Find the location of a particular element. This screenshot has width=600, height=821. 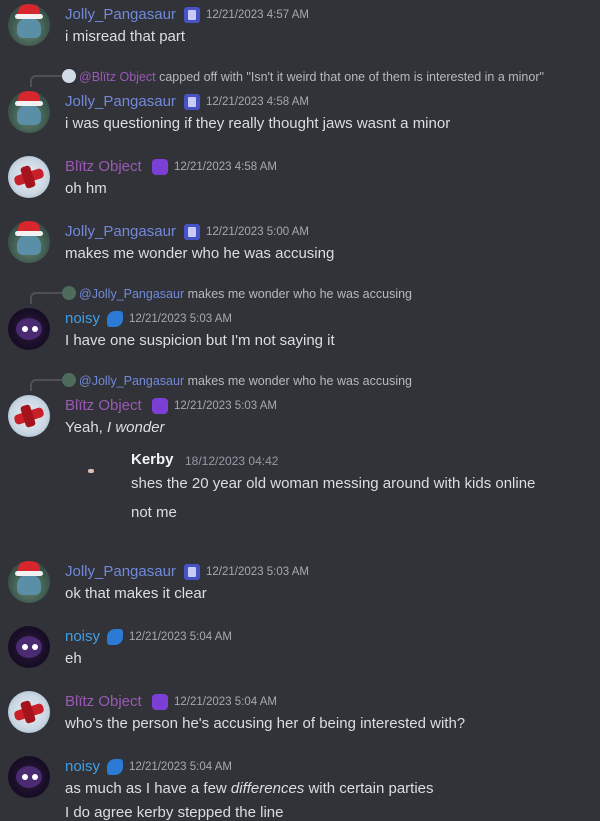

message-text: i misread that part is located at coordinates (125, 36).